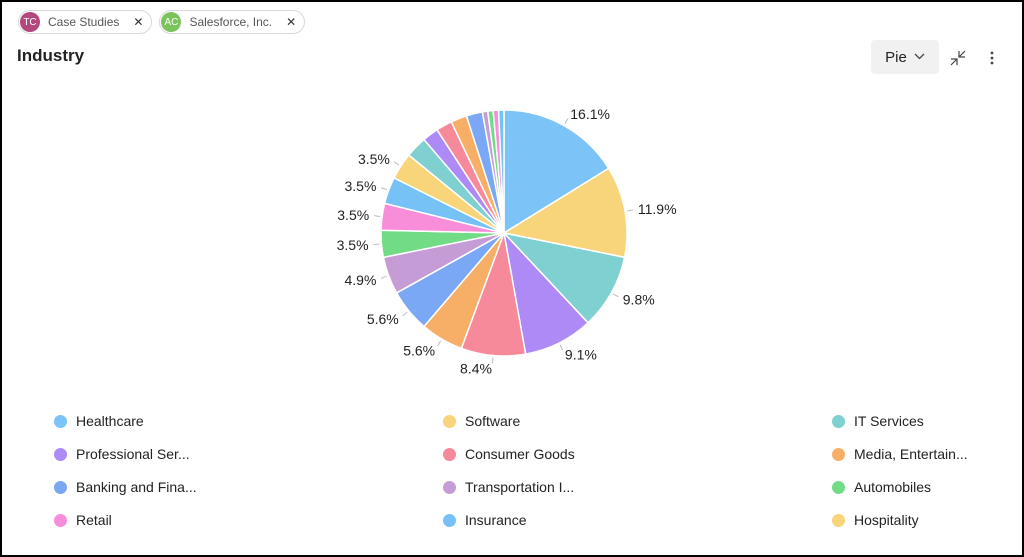 This screenshot has height=557, width=1024. I want to click on legend-item: Hospitality, so click(875, 520).